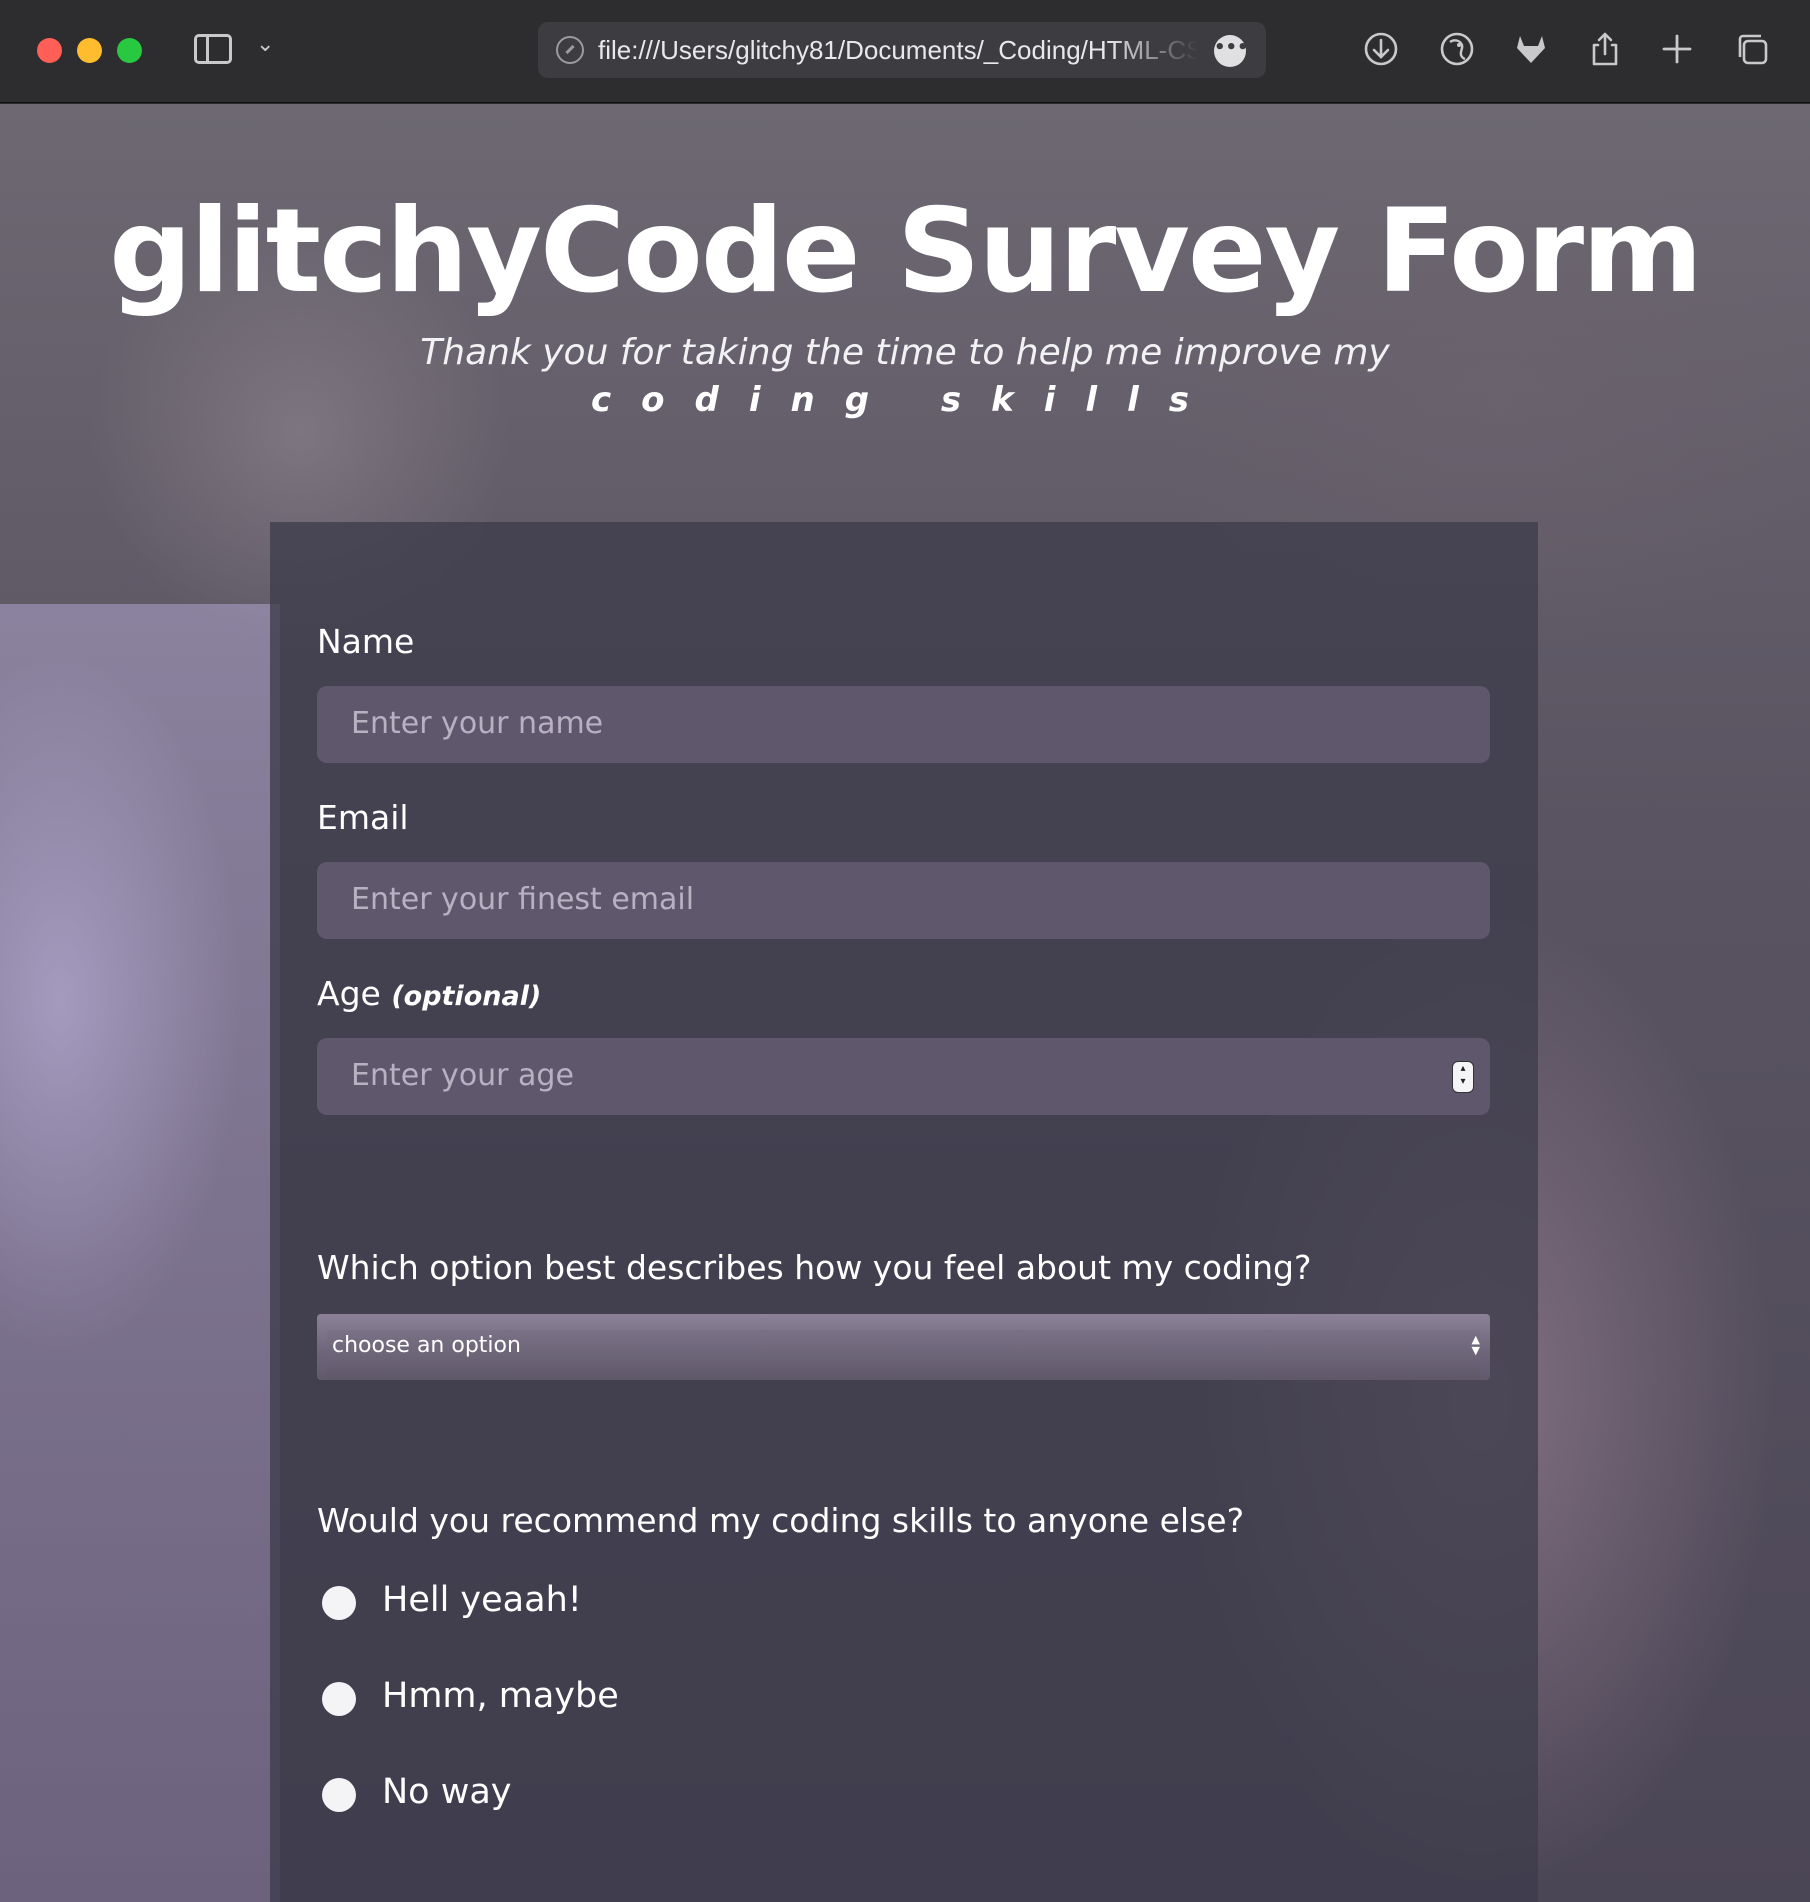 The width and height of the screenshot is (1810, 1902). Describe the element at coordinates (89, 50) in the screenshot. I see `minimize-window-button` at that location.